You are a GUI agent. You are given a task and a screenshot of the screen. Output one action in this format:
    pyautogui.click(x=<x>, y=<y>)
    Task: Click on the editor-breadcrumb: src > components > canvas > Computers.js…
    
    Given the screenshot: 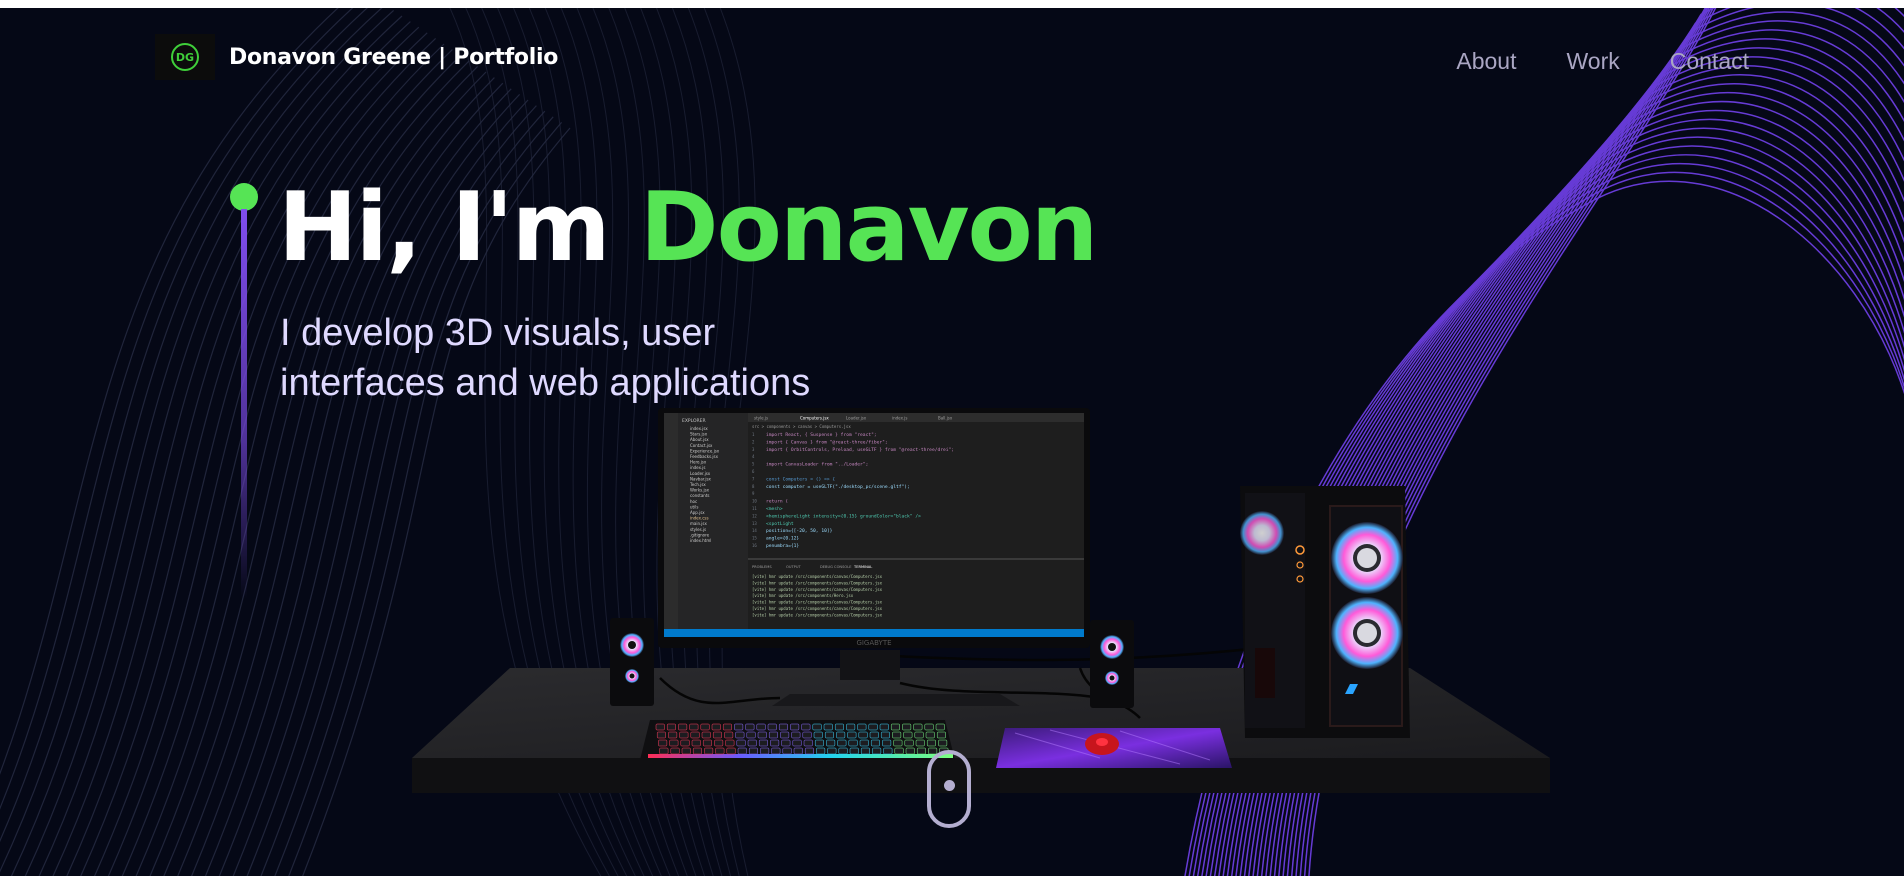 What is the action you would take?
    pyautogui.click(x=801, y=426)
    